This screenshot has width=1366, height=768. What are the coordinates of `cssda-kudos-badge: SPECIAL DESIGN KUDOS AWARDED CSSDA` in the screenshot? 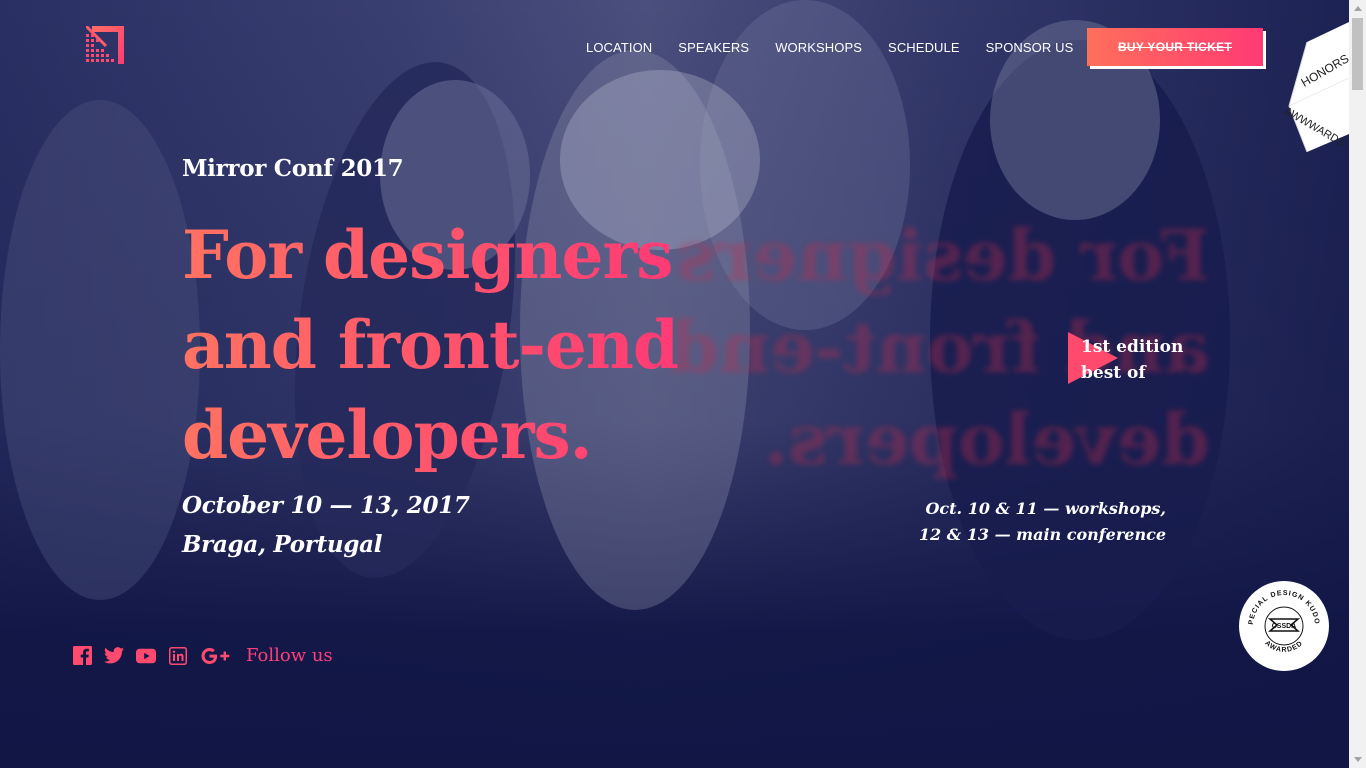 It's located at (1282, 623).